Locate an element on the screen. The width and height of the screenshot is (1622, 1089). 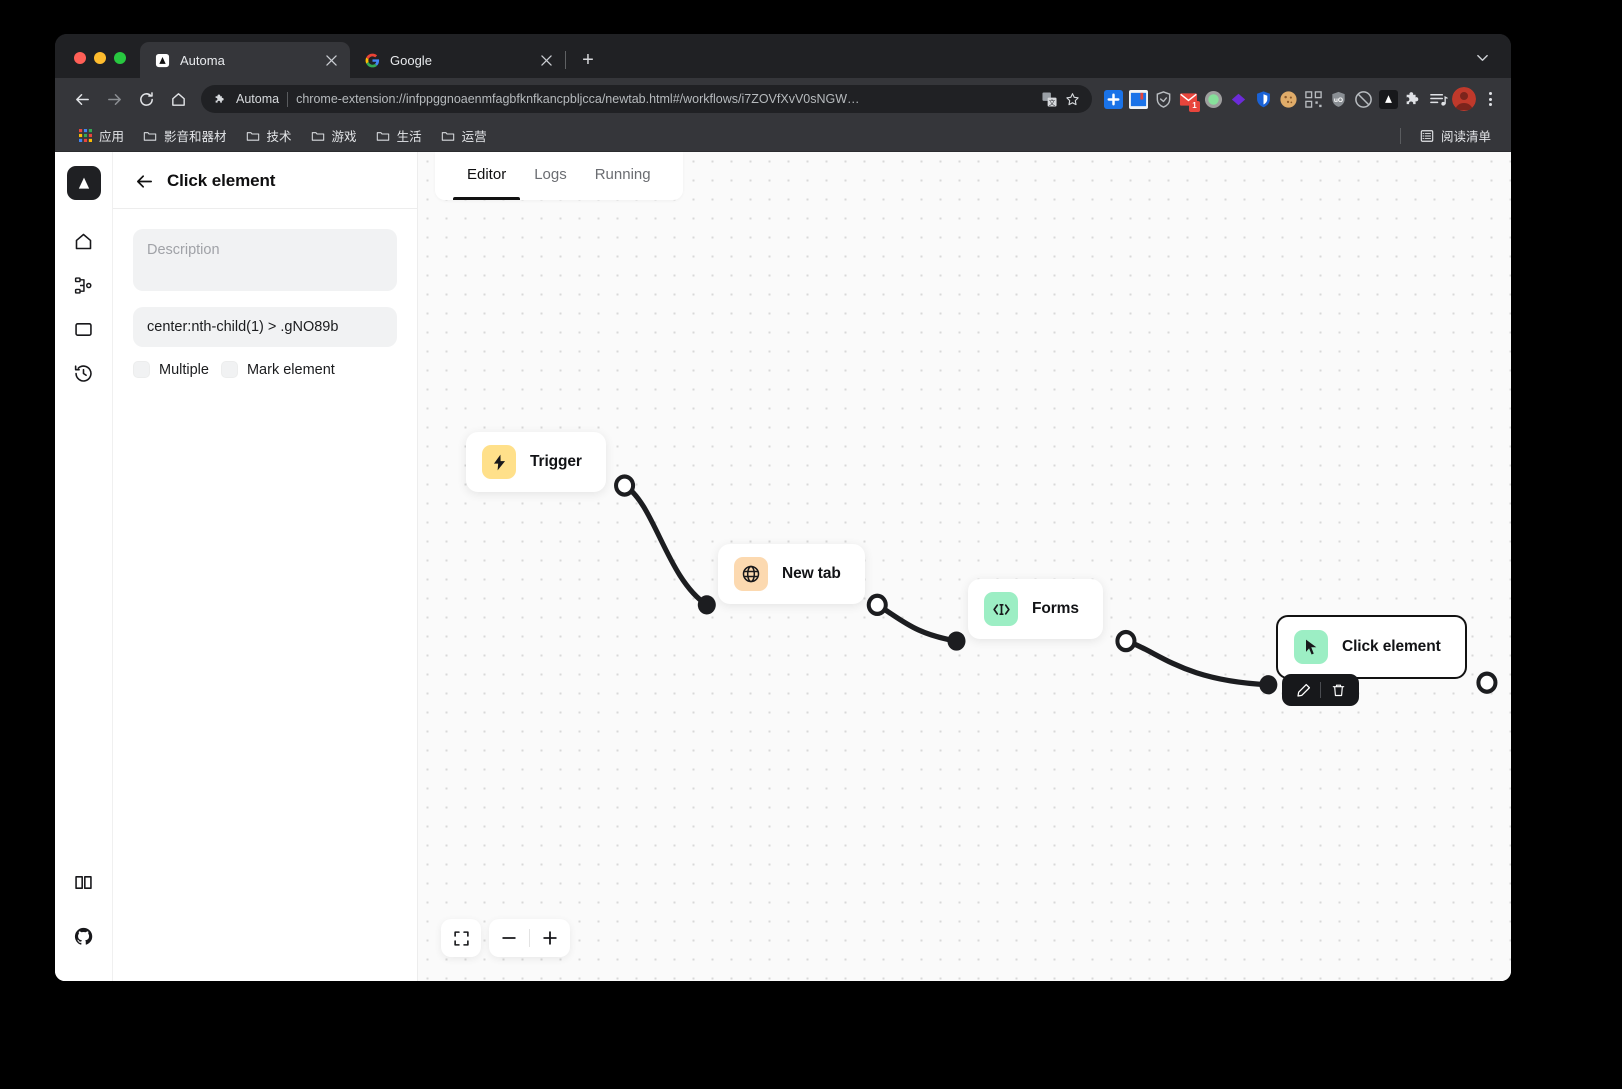
options-row: Multiple Mark element is located at coordinates (265, 369).